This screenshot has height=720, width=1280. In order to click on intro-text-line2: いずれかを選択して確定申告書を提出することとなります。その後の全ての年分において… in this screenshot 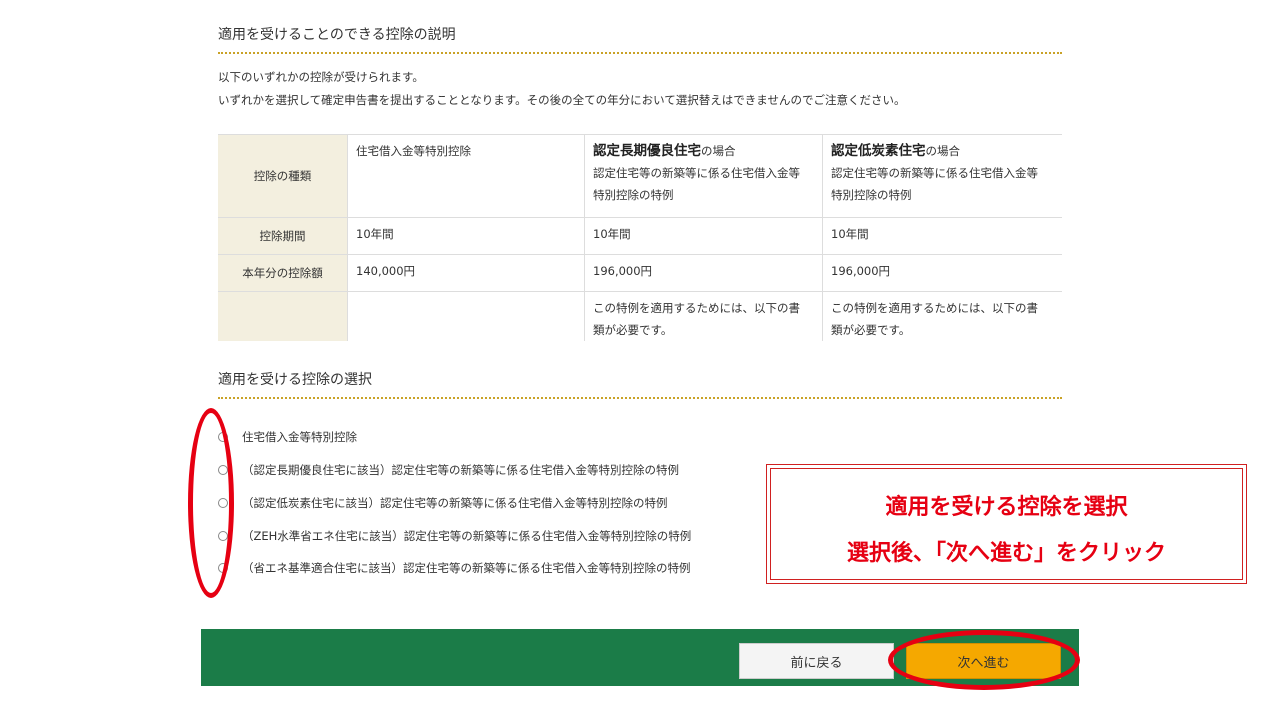, I will do `click(562, 100)`.